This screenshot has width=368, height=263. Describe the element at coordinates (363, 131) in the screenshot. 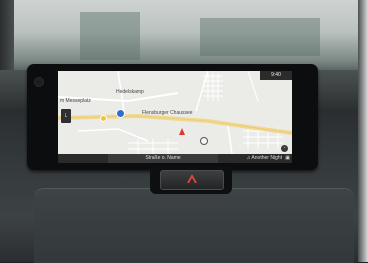

I see `a-pillar-right` at that location.